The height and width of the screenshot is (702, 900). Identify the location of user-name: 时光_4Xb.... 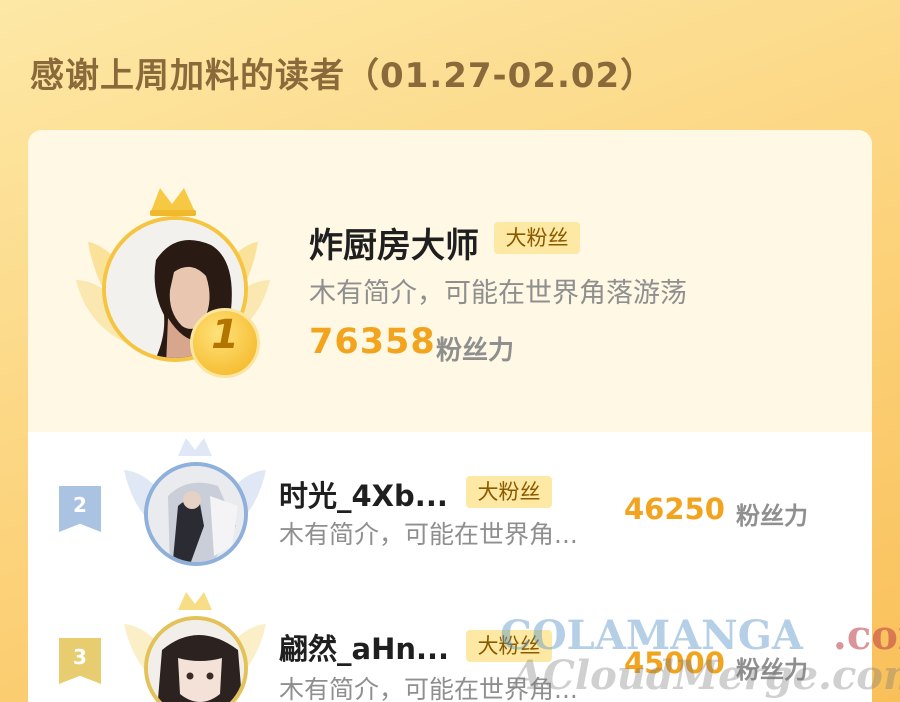
(363, 494).